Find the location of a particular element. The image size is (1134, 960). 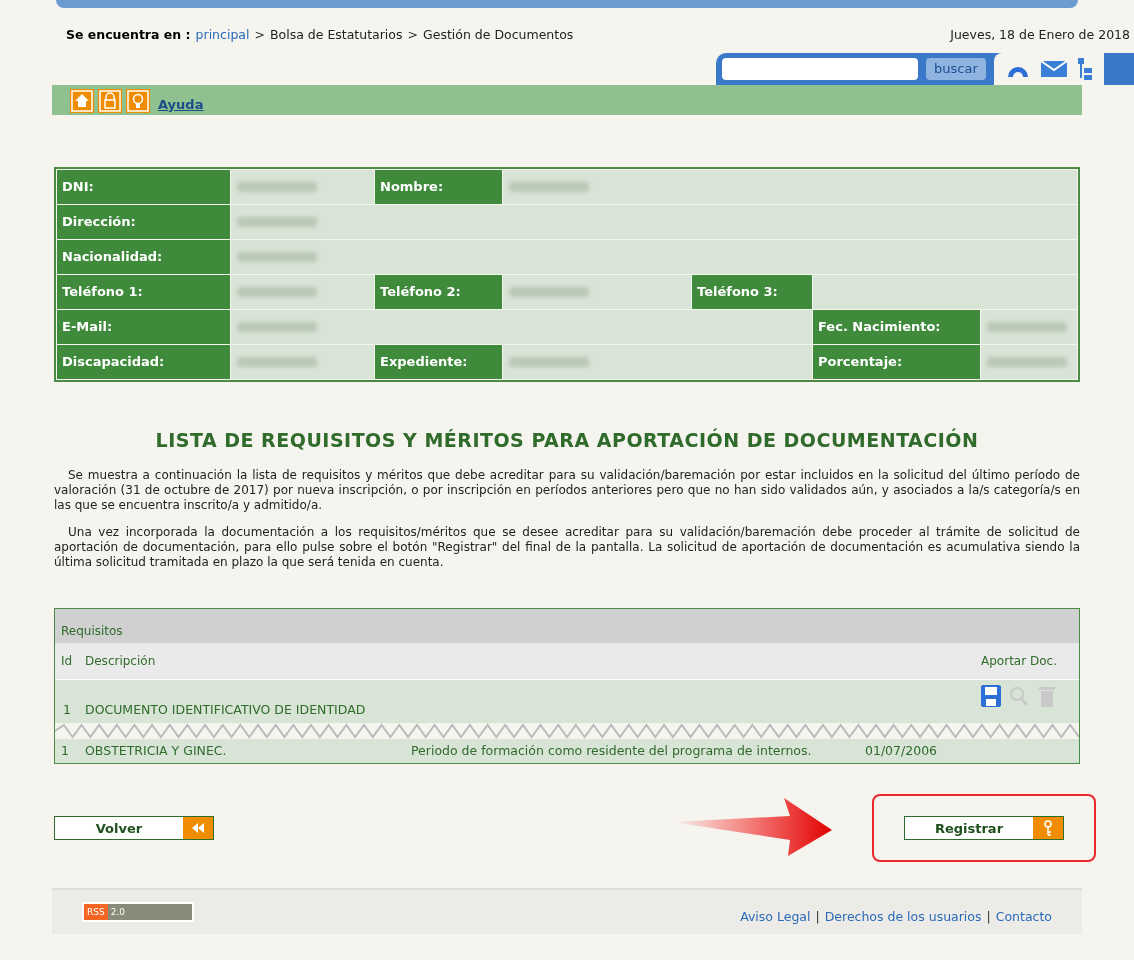

search-button: buscar is located at coordinates (956, 68).